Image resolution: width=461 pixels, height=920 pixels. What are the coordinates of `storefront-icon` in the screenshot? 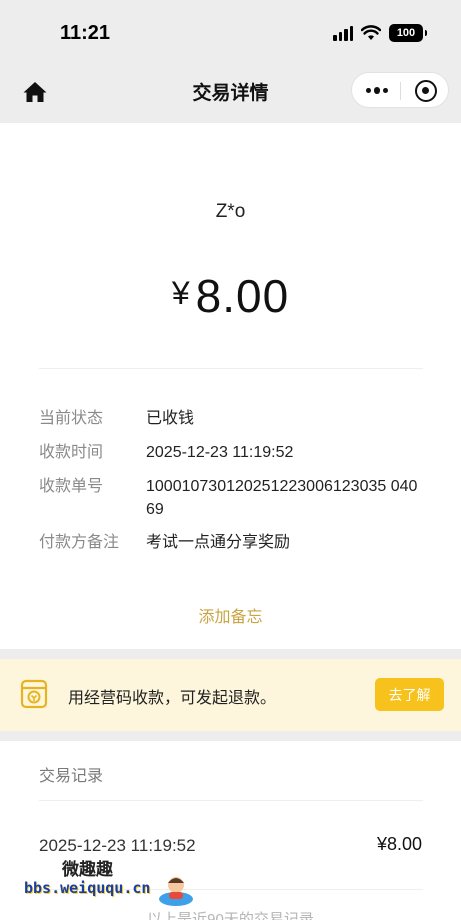 It's located at (34, 694).